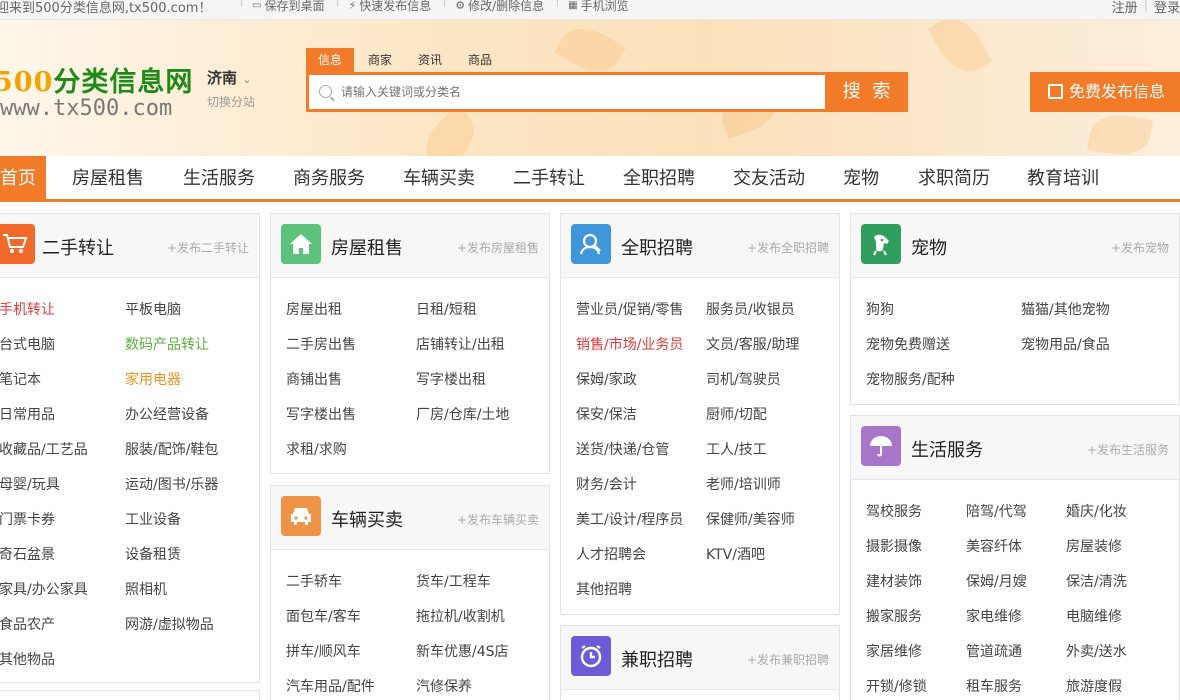 The width and height of the screenshot is (1180, 700). What do you see at coordinates (1096, 651) in the screenshot?
I see `category-link: 外卖/送水` at bounding box center [1096, 651].